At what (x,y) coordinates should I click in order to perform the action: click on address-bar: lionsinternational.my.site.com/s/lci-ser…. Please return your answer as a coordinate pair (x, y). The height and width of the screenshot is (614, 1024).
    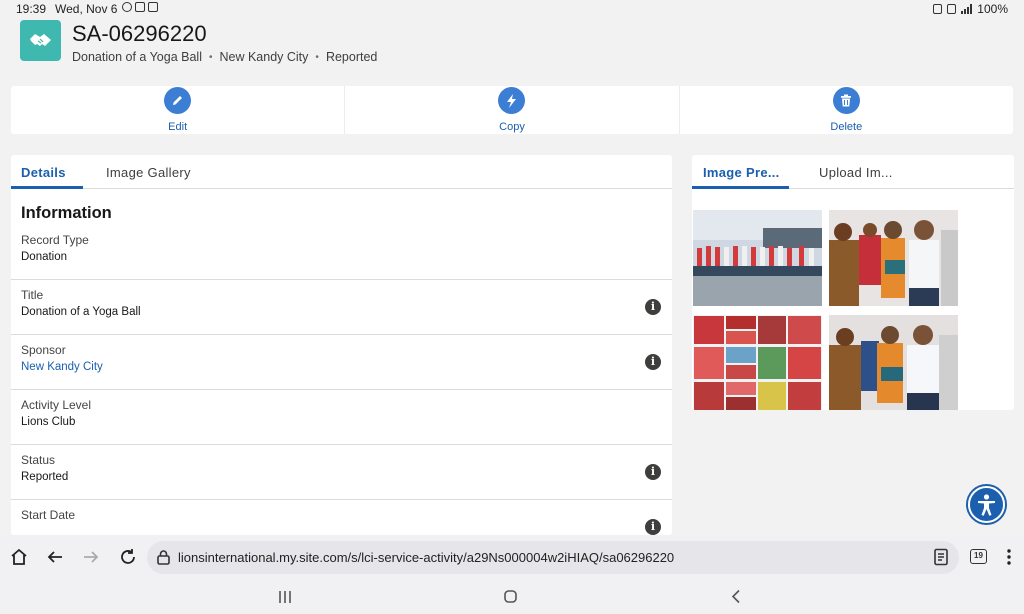
    Looking at the image, I should click on (553, 557).